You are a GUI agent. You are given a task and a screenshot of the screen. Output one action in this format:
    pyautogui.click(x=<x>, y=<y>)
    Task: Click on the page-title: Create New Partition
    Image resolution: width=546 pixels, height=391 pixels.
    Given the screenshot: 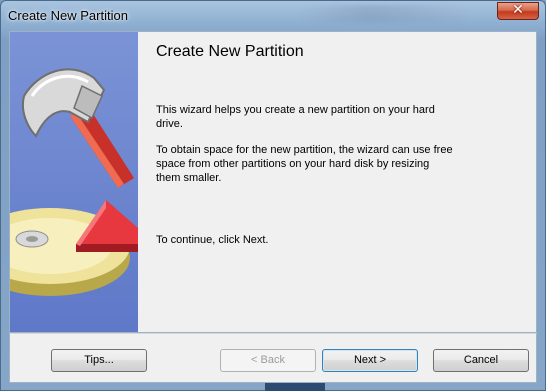 What is the action you would take?
    pyautogui.click(x=230, y=51)
    